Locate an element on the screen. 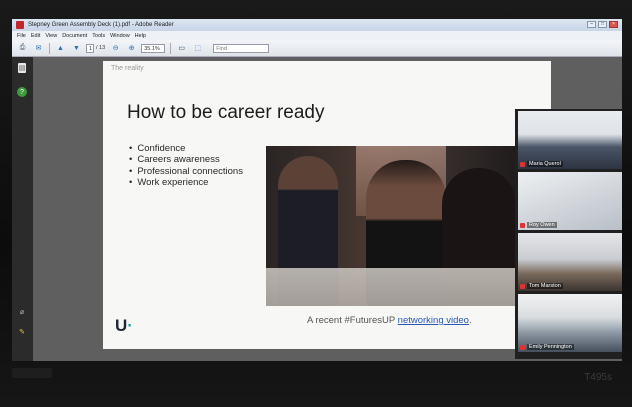  help-icon: ? is located at coordinates (22, 92).